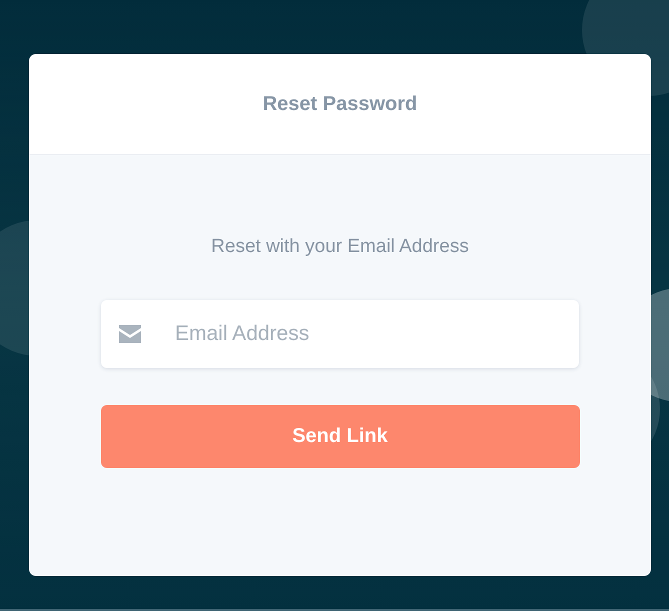  I want to click on mail-icon, so click(130, 334).